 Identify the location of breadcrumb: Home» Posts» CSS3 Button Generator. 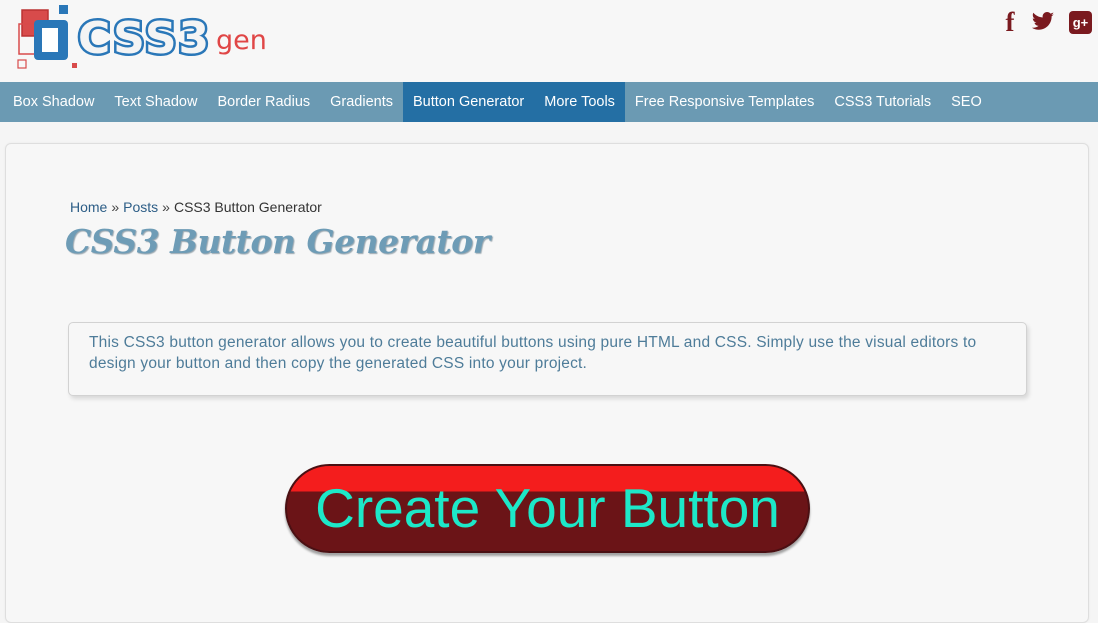
(196, 207).